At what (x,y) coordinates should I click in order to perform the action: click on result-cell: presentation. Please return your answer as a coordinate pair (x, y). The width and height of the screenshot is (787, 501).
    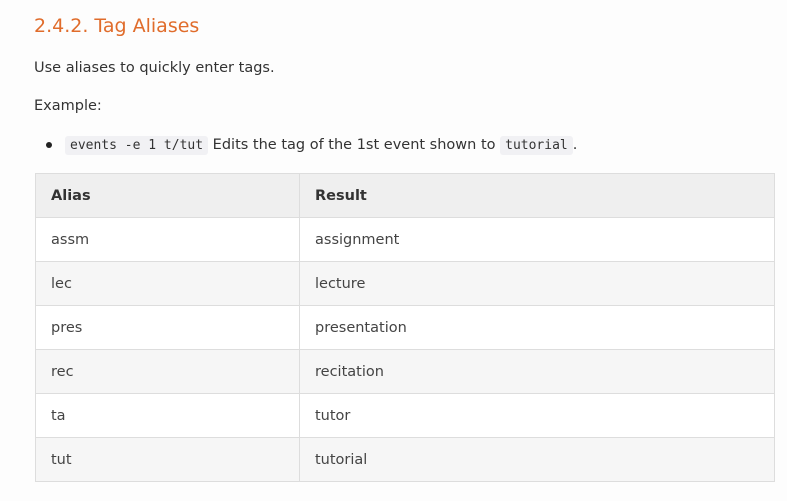
    Looking at the image, I should click on (537, 327).